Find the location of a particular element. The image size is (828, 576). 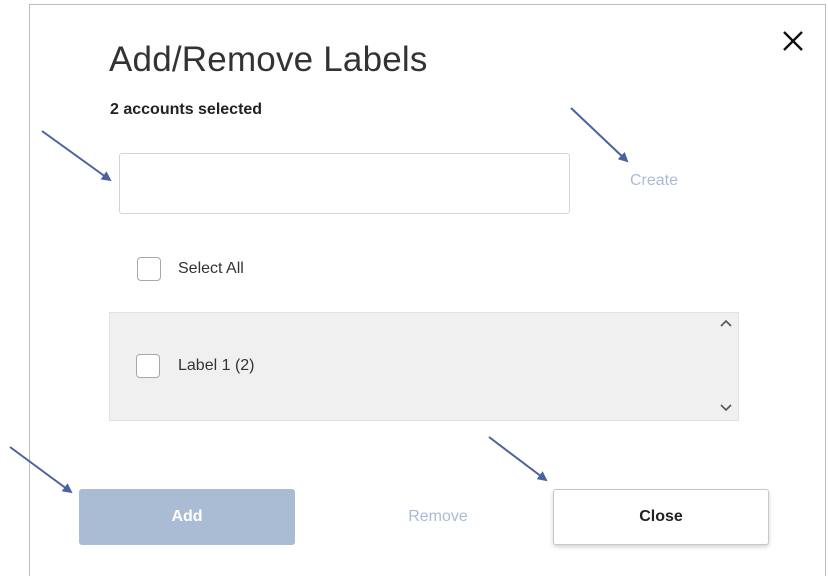

create-label-link: Create is located at coordinates (654, 181).